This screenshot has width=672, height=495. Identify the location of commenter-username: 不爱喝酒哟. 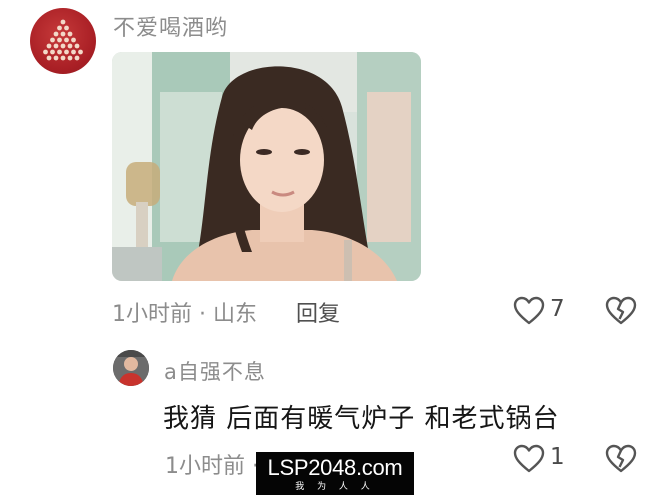
(170, 26).